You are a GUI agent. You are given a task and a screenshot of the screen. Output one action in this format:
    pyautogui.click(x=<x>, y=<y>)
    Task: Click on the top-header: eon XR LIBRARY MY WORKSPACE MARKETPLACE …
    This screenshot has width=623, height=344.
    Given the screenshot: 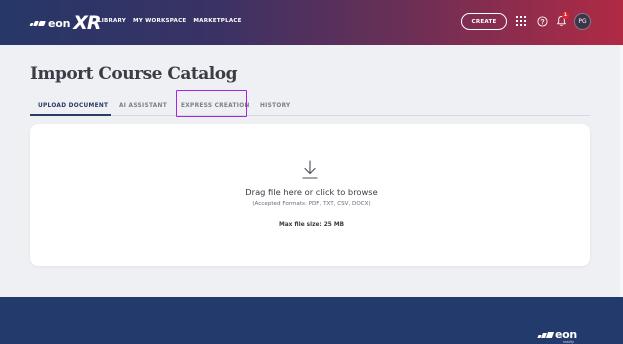 What is the action you would take?
    pyautogui.click(x=311, y=22)
    